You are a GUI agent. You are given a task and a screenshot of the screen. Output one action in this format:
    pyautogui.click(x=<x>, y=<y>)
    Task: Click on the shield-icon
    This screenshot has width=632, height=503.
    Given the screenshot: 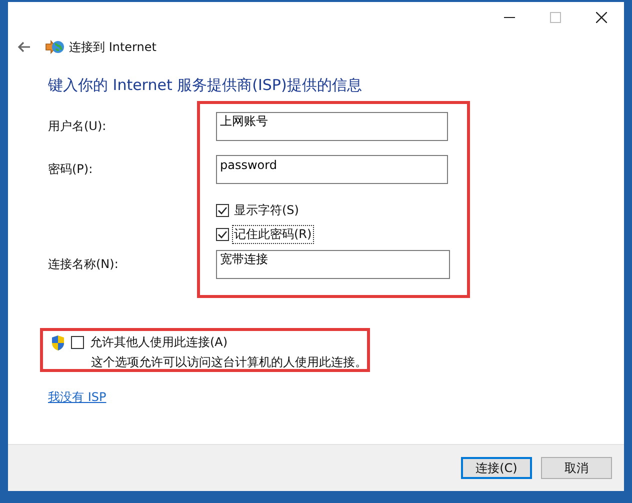 What is the action you would take?
    pyautogui.click(x=58, y=342)
    